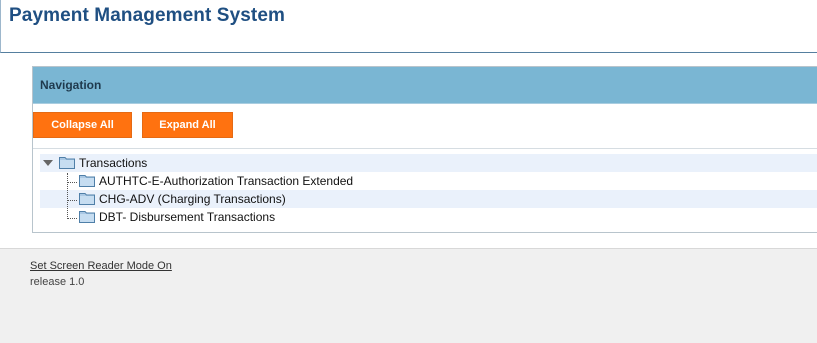  Describe the element at coordinates (428, 163) in the screenshot. I see `tree-node-transactions: Transactions` at that location.